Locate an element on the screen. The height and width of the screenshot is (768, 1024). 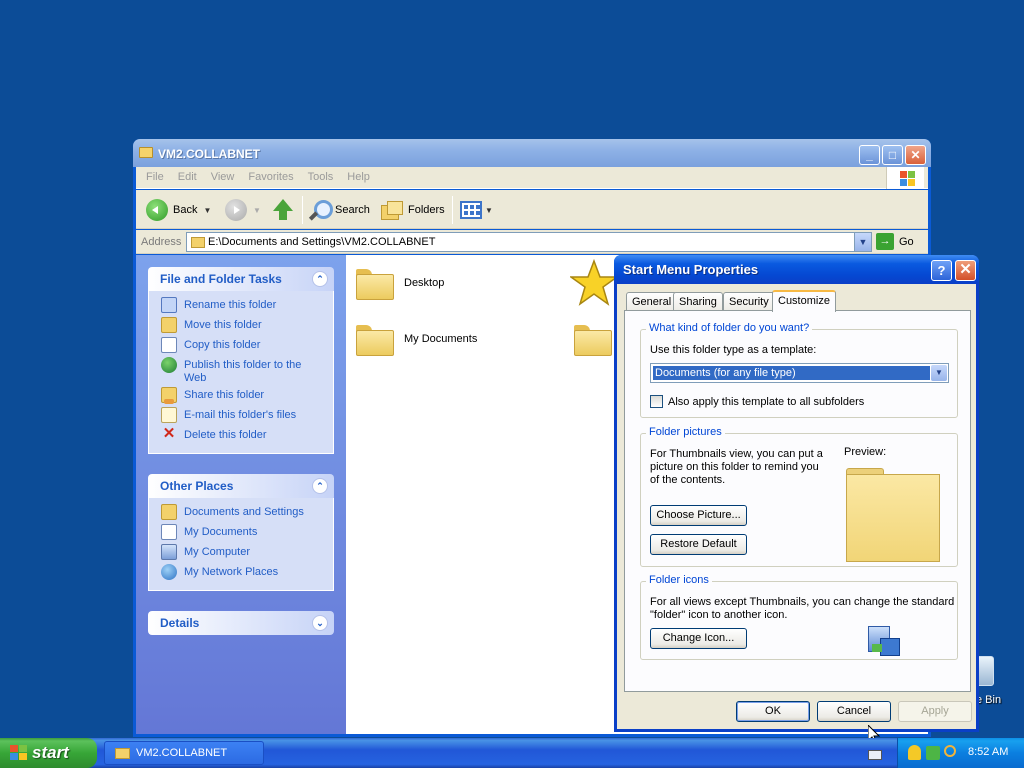
folder-item-desktop: Desktop is located at coordinates (400, 283).